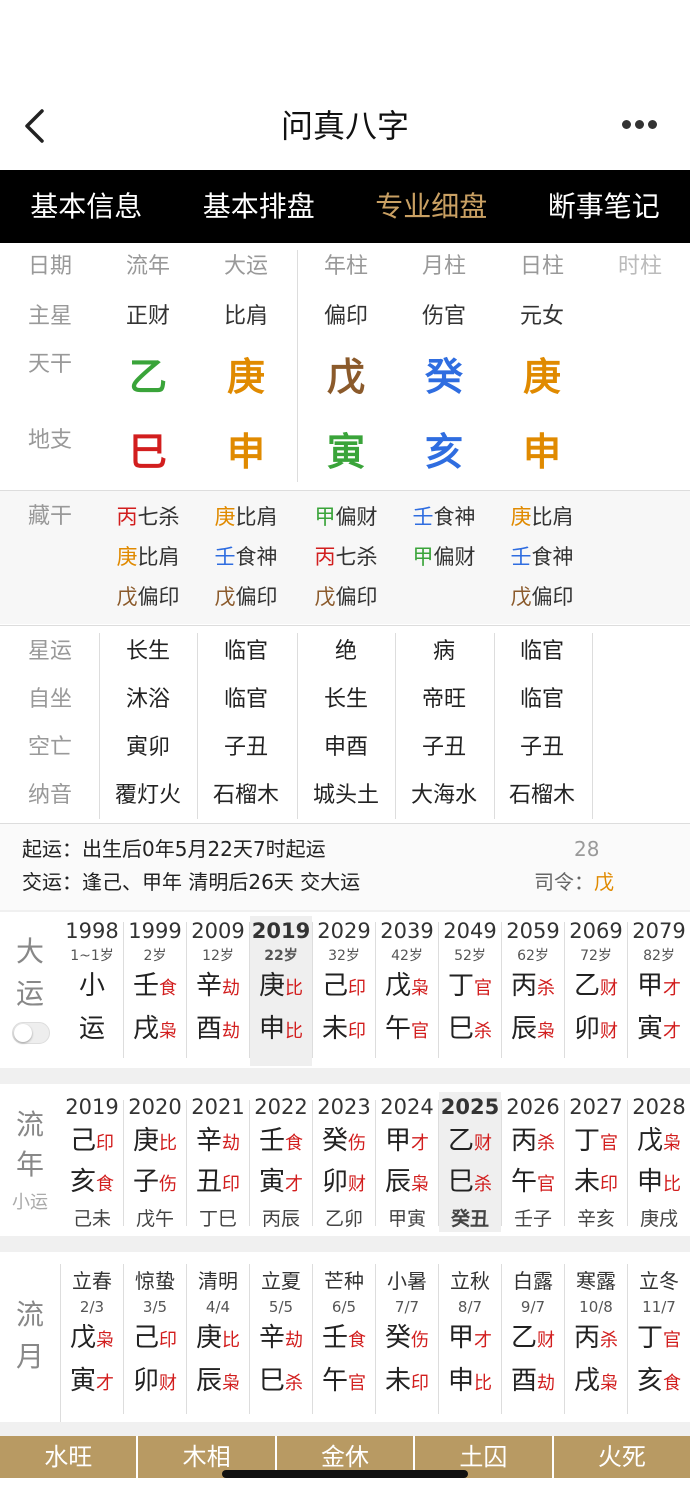 Image resolution: width=690 pixels, height=1494 pixels. I want to click on solar-term: 立秋, so click(470, 1281).